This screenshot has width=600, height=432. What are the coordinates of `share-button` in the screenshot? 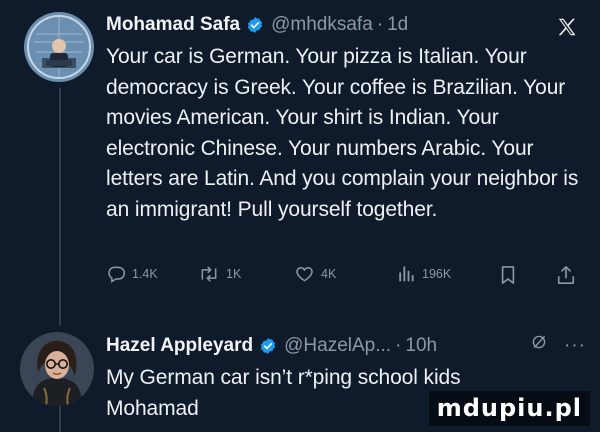 It's located at (569, 275).